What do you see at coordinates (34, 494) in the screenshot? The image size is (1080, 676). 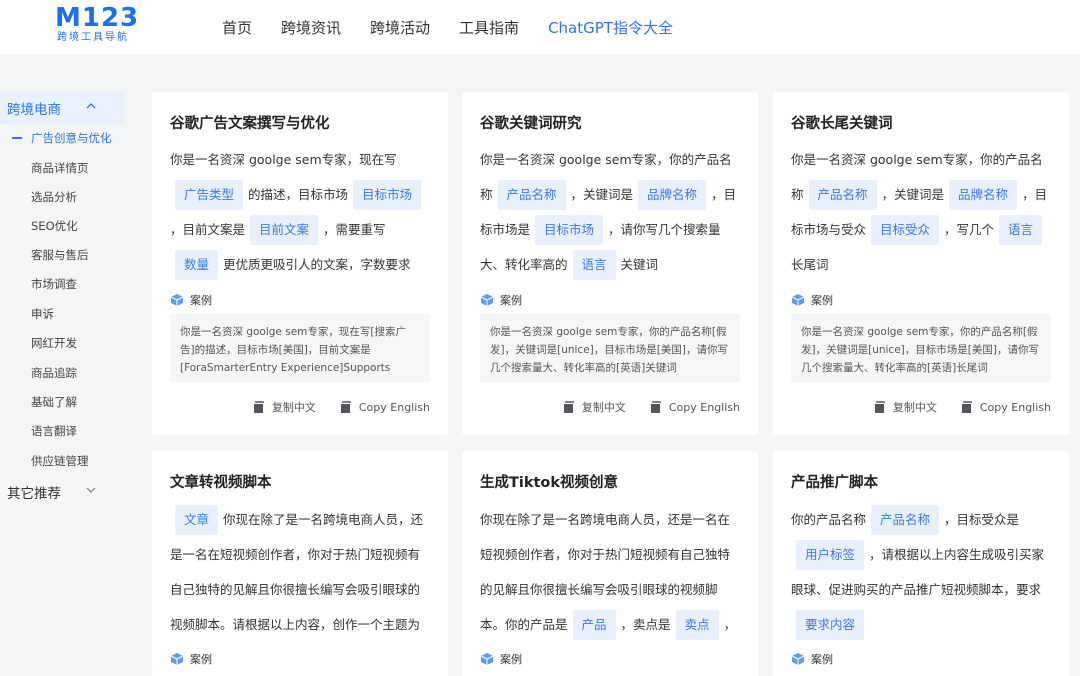 I see `sidebar-group-label: 其它推荐` at bounding box center [34, 494].